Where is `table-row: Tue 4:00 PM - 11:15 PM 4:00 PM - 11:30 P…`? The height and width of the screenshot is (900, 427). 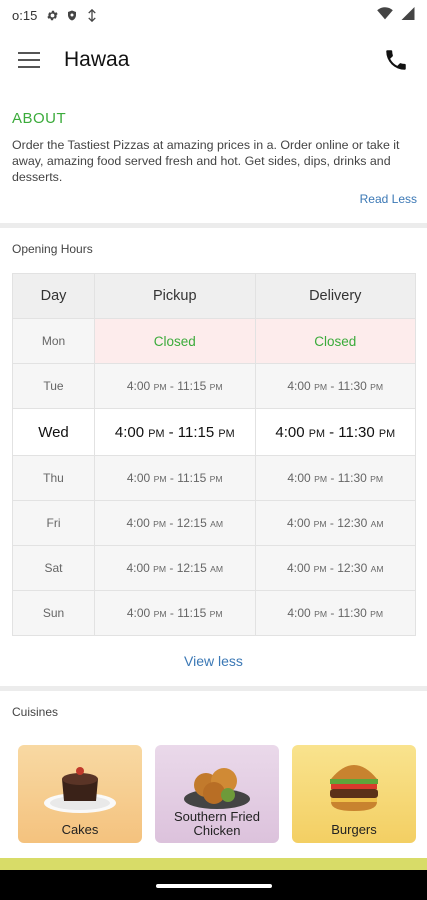
table-row: Tue 4:00 PM - 11:15 PM 4:00 PM - 11:30 P… is located at coordinates (214, 386).